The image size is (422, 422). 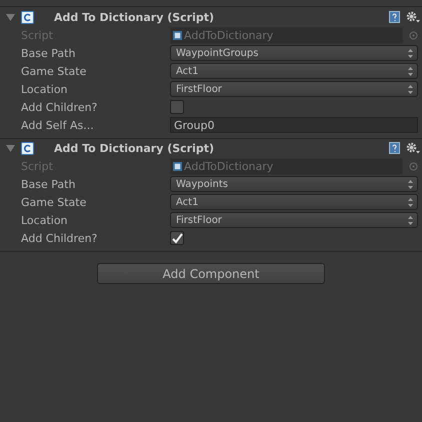 I want to click on dropdown: WaypointGroups, so click(x=294, y=53).